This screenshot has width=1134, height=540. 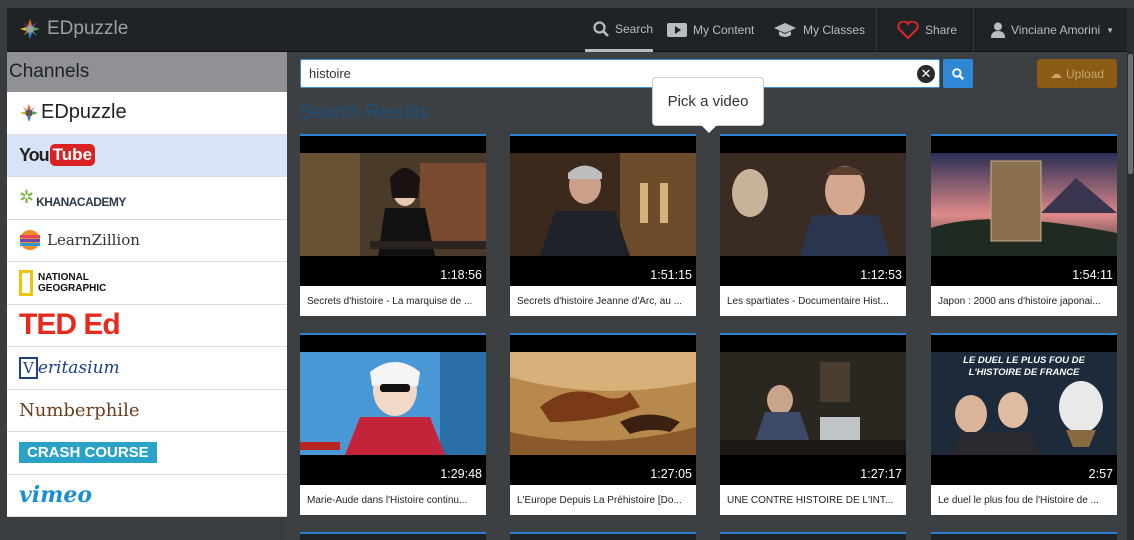 What do you see at coordinates (72, 282) in the screenshot?
I see `channel-label: NATIONAL GEOGRAPHIC` at bounding box center [72, 282].